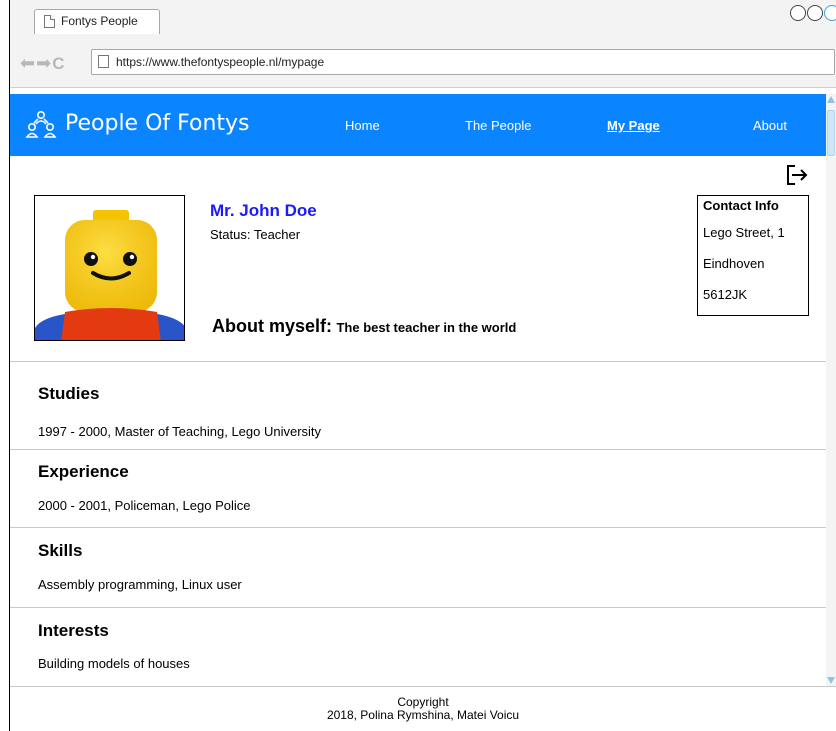 Image resolution: width=836 pixels, height=731 pixels. Describe the element at coordinates (58, 64) in the screenshot. I see `reload-icon: C` at that location.